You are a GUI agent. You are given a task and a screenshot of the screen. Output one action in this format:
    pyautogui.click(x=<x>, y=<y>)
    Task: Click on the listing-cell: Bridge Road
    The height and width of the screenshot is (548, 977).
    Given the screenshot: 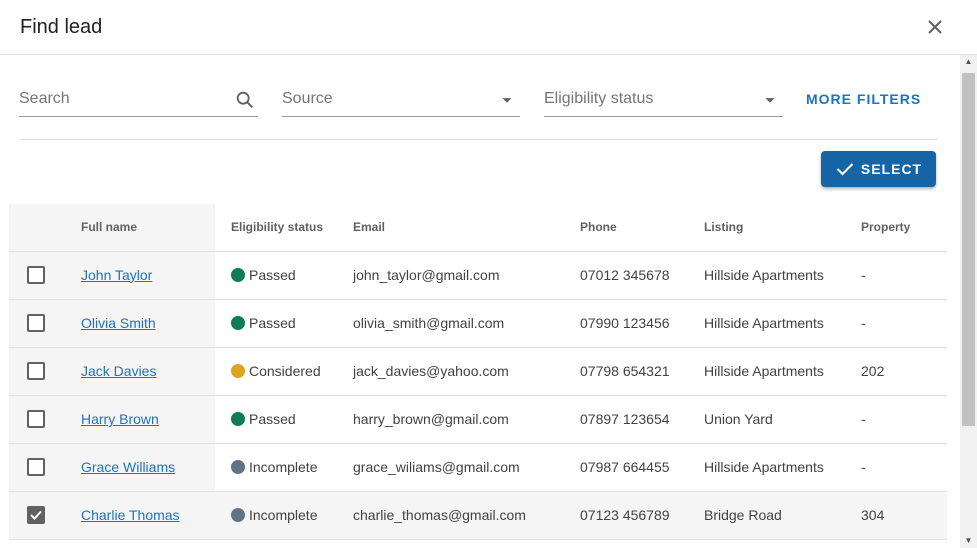 What is the action you would take?
    pyautogui.click(x=782, y=515)
    